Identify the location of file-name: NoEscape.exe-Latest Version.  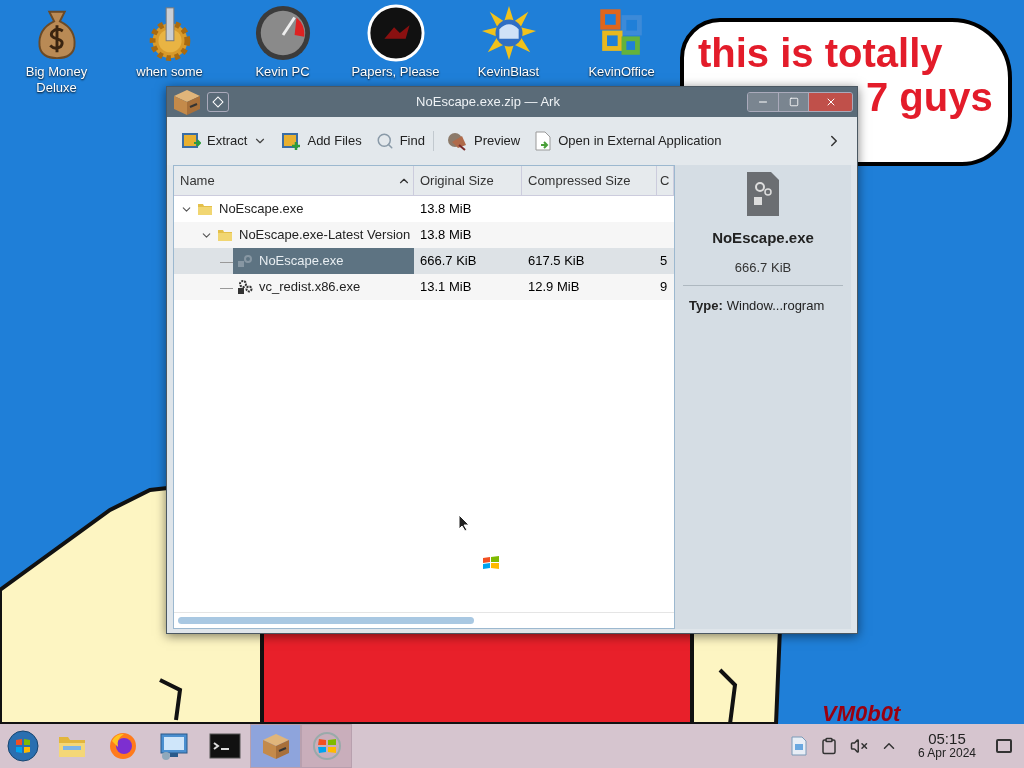
(325, 235).